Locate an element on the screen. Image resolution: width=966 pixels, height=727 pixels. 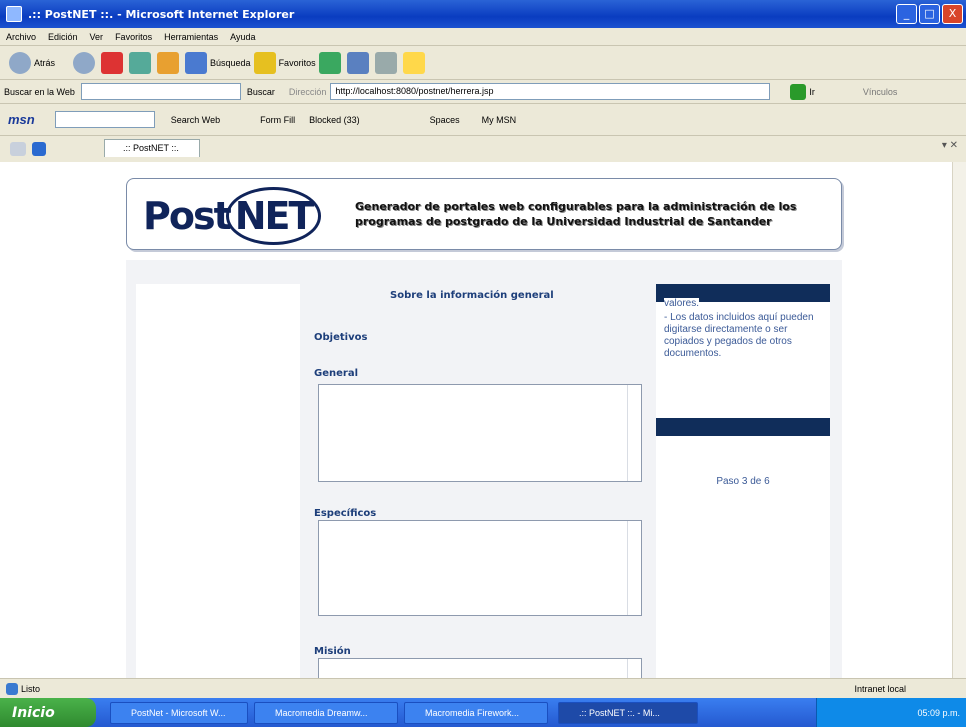
menu-archivo: Archivo is located at coordinates (21, 37).